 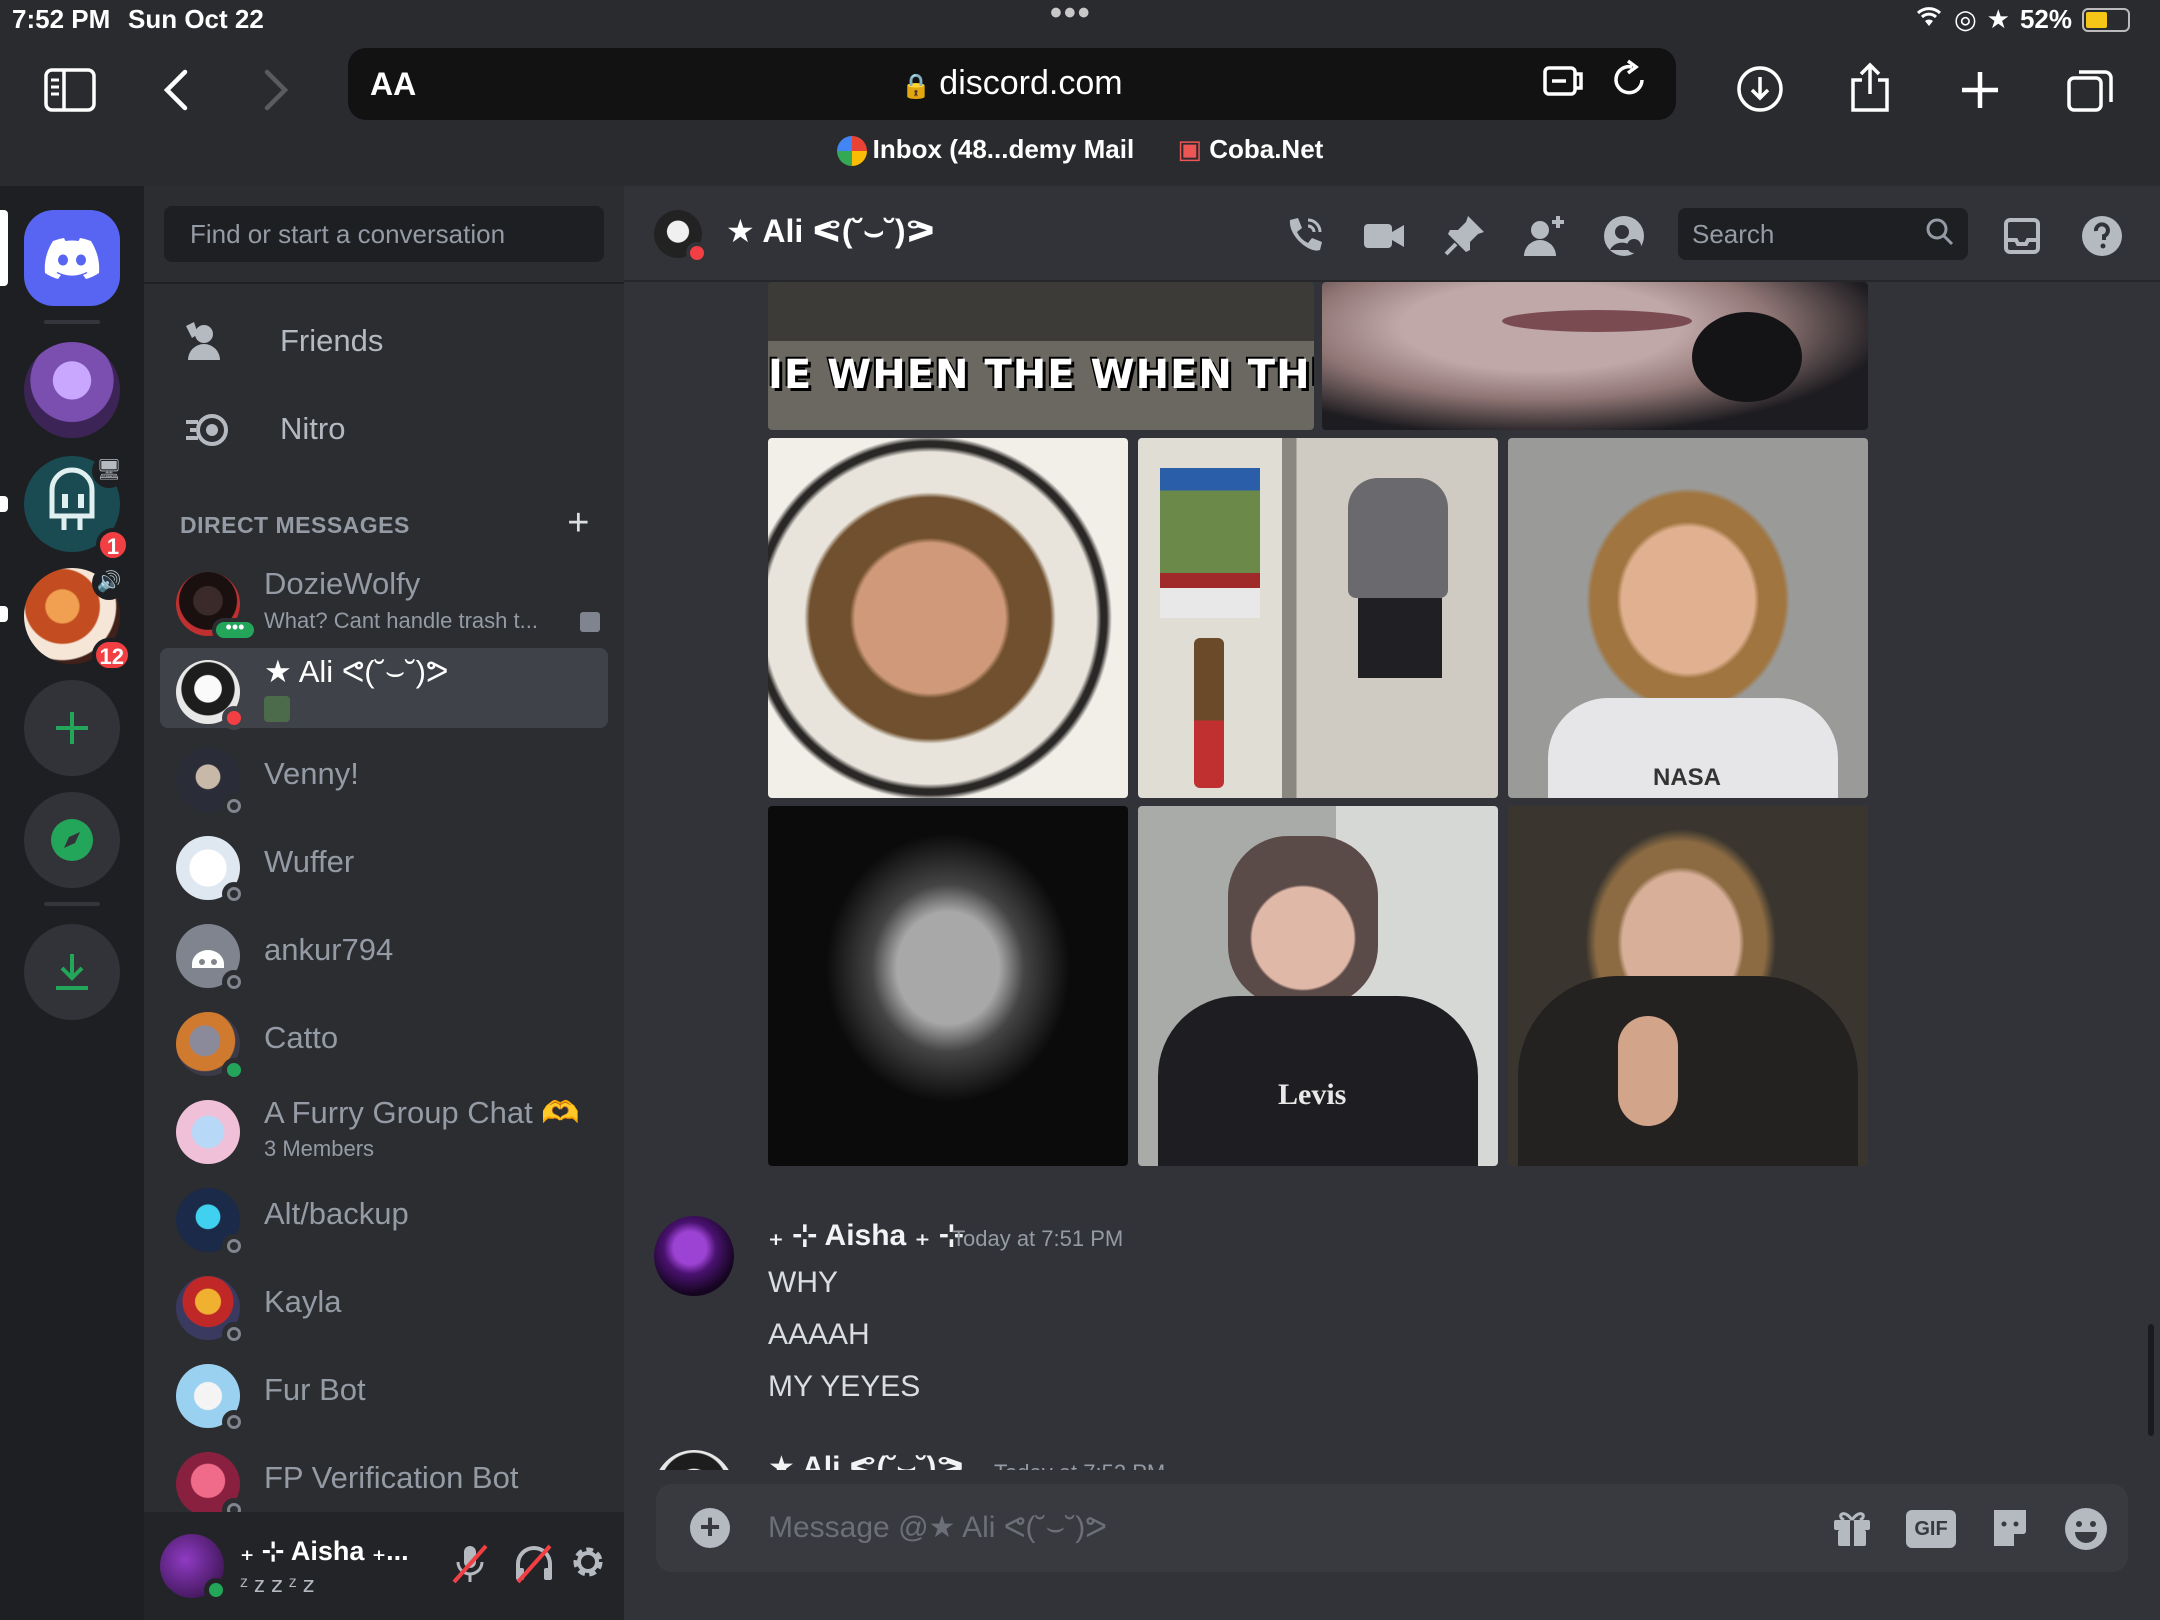 I want to click on guitar-image, so click(x=1209, y=713).